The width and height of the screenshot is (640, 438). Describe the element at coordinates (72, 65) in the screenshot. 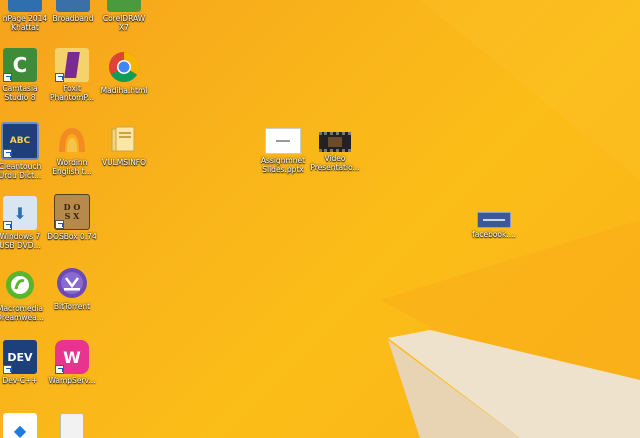

I see `foxit-icon` at that location.